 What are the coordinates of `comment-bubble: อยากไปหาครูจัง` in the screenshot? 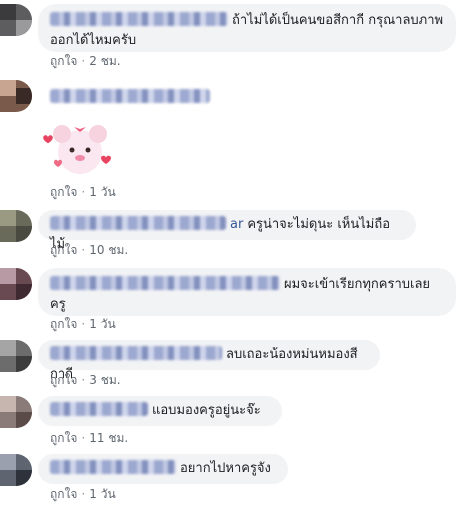 It's located at (163, 469).